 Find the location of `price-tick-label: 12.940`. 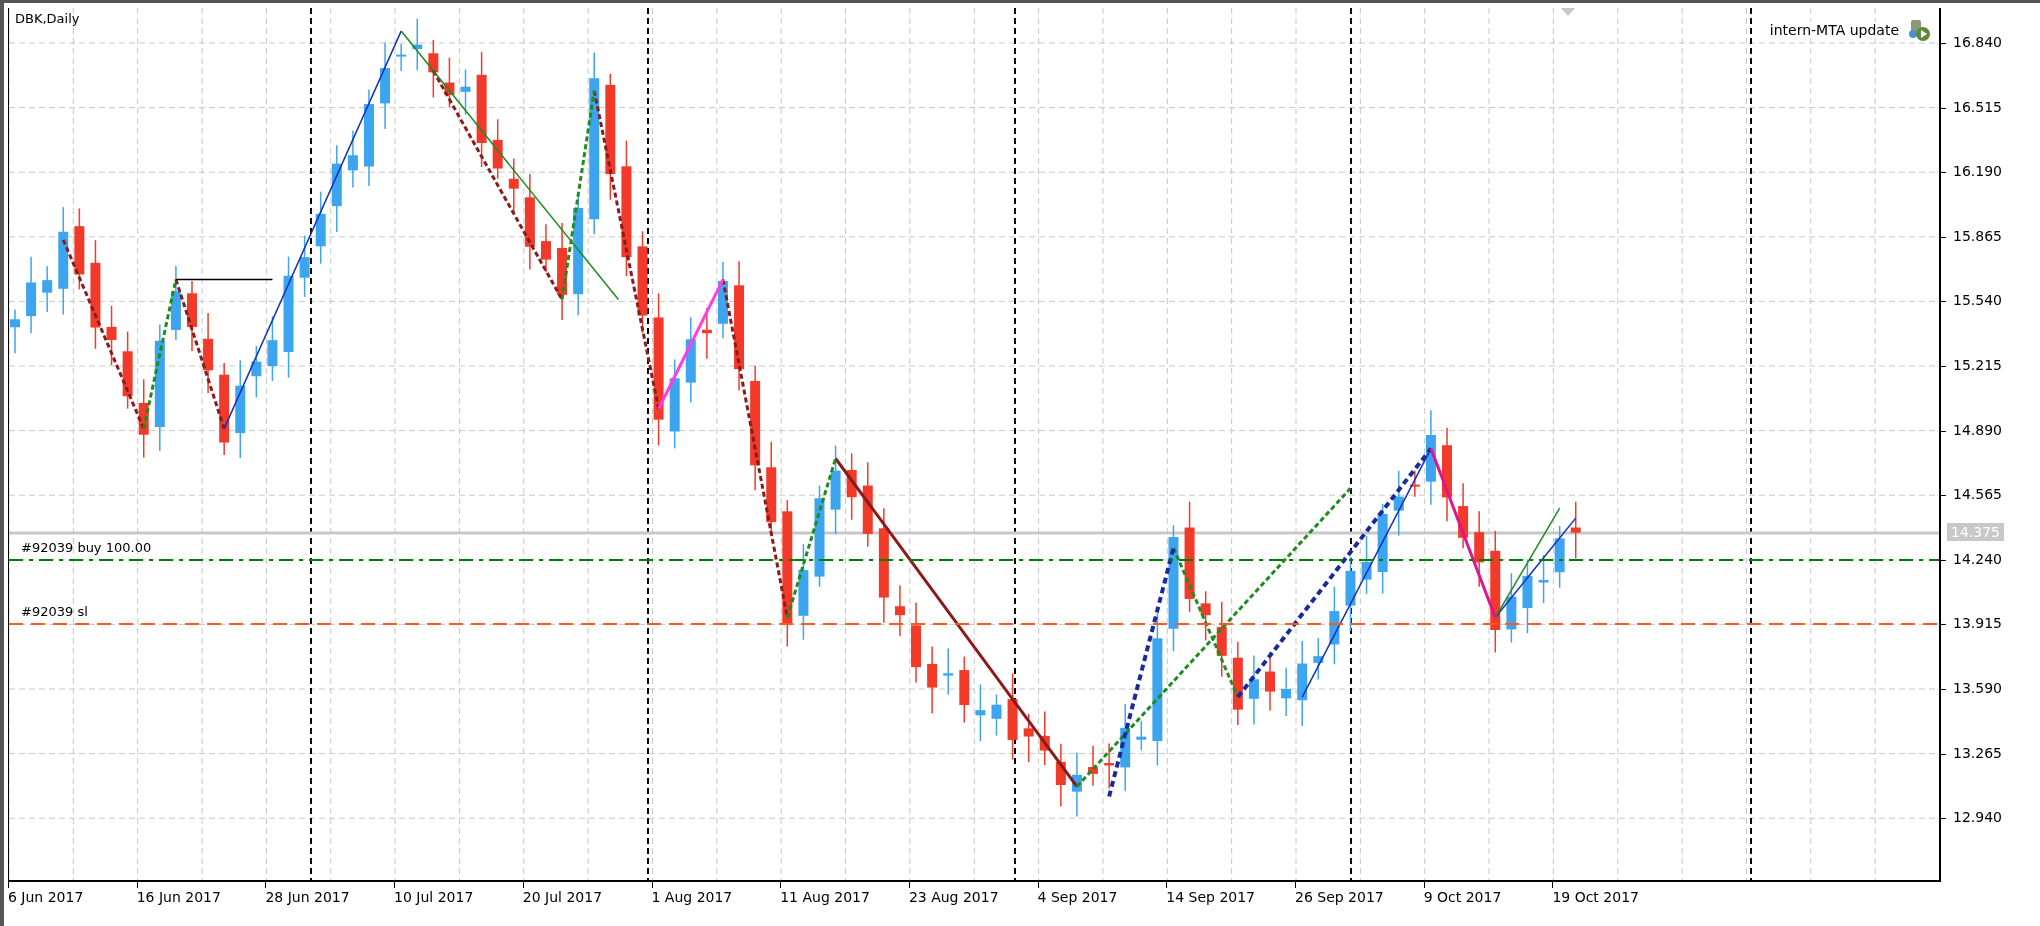

price-tick-label: 12.940 is located at coordinates (1977, 817).